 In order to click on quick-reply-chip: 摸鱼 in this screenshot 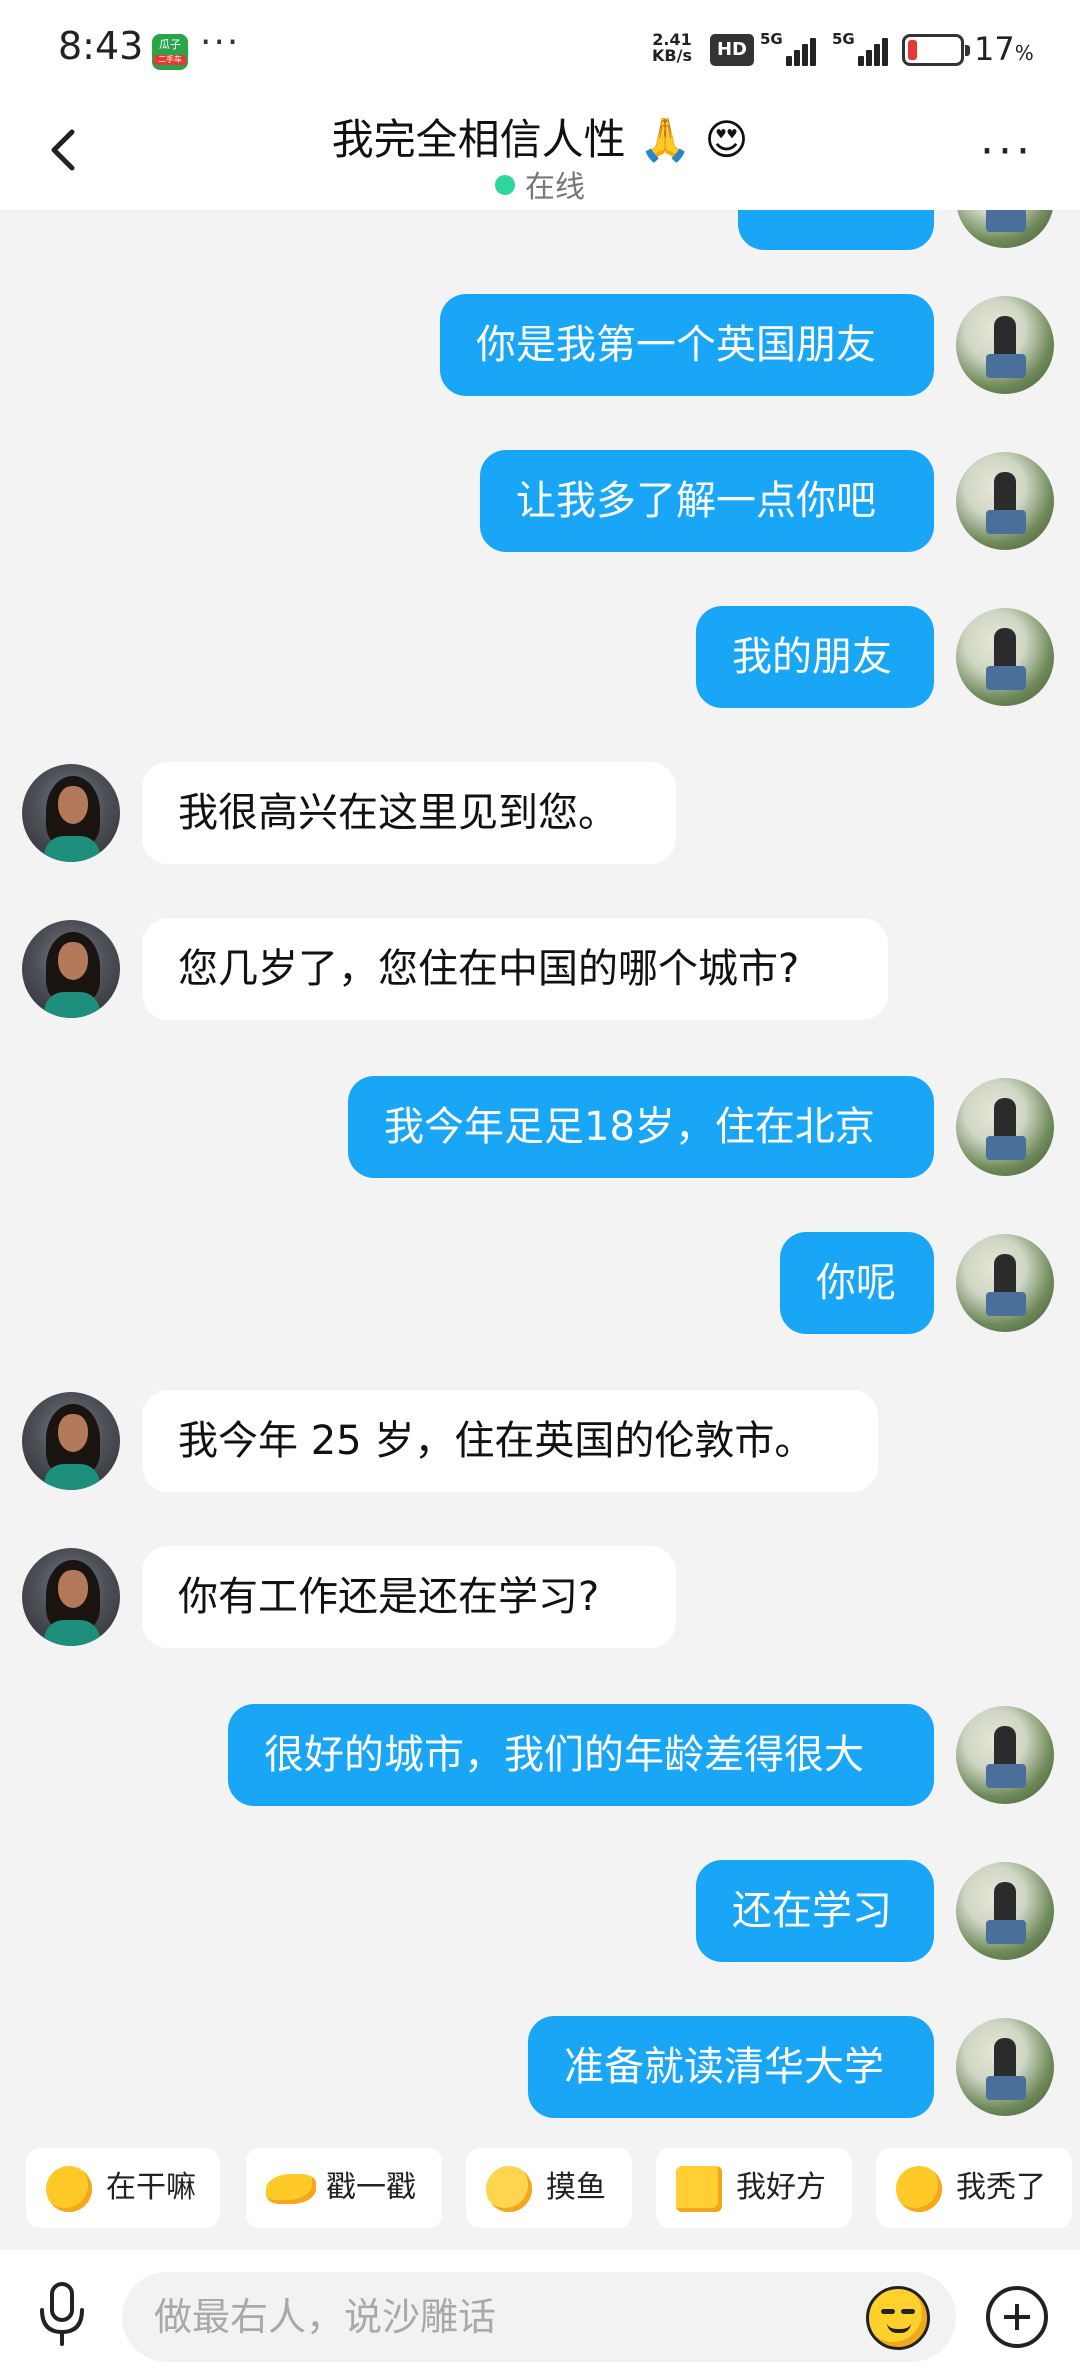, I will do `click(549, 2188)`.